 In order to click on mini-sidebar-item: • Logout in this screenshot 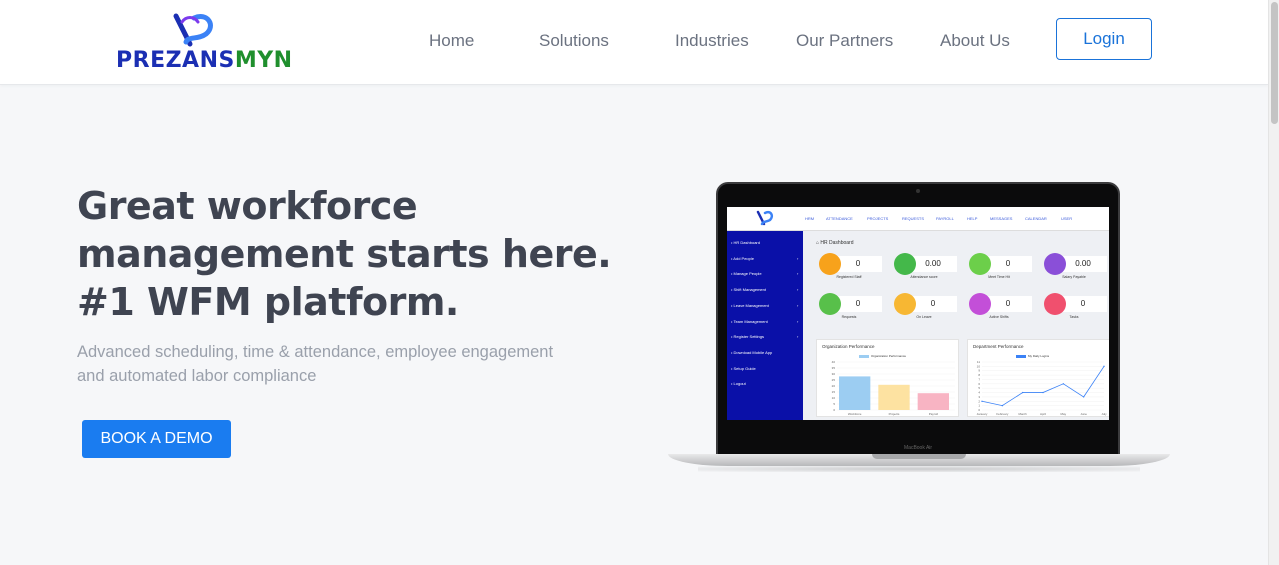, I will do `click(738, 383)`.